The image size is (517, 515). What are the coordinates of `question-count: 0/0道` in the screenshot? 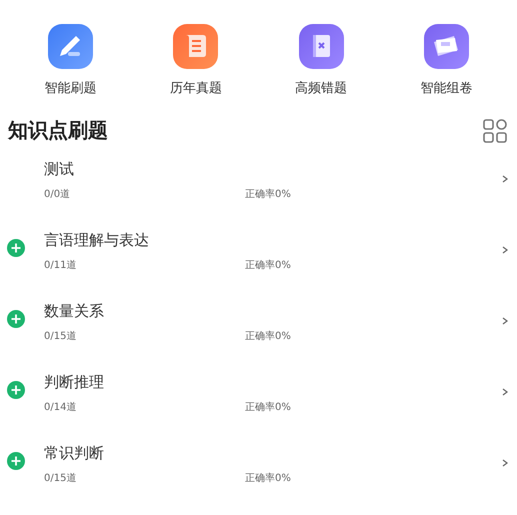 It's located at (58, 194).